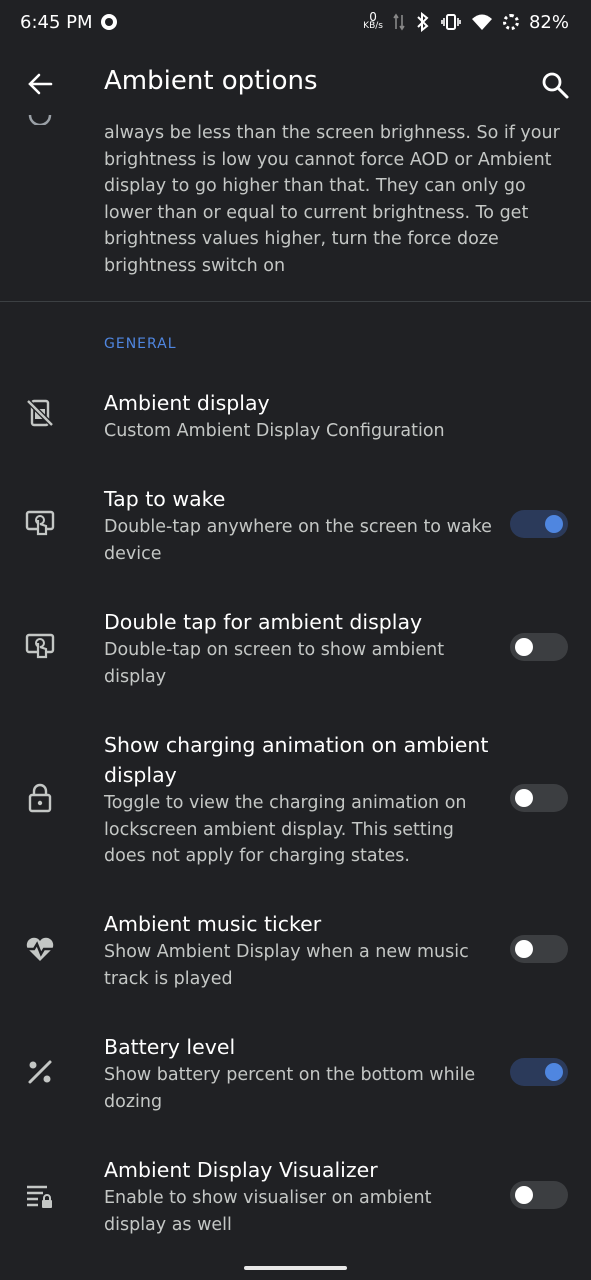  Describe the element at coordinates (295, 301) in the screenshot. I see `divider` at that location.